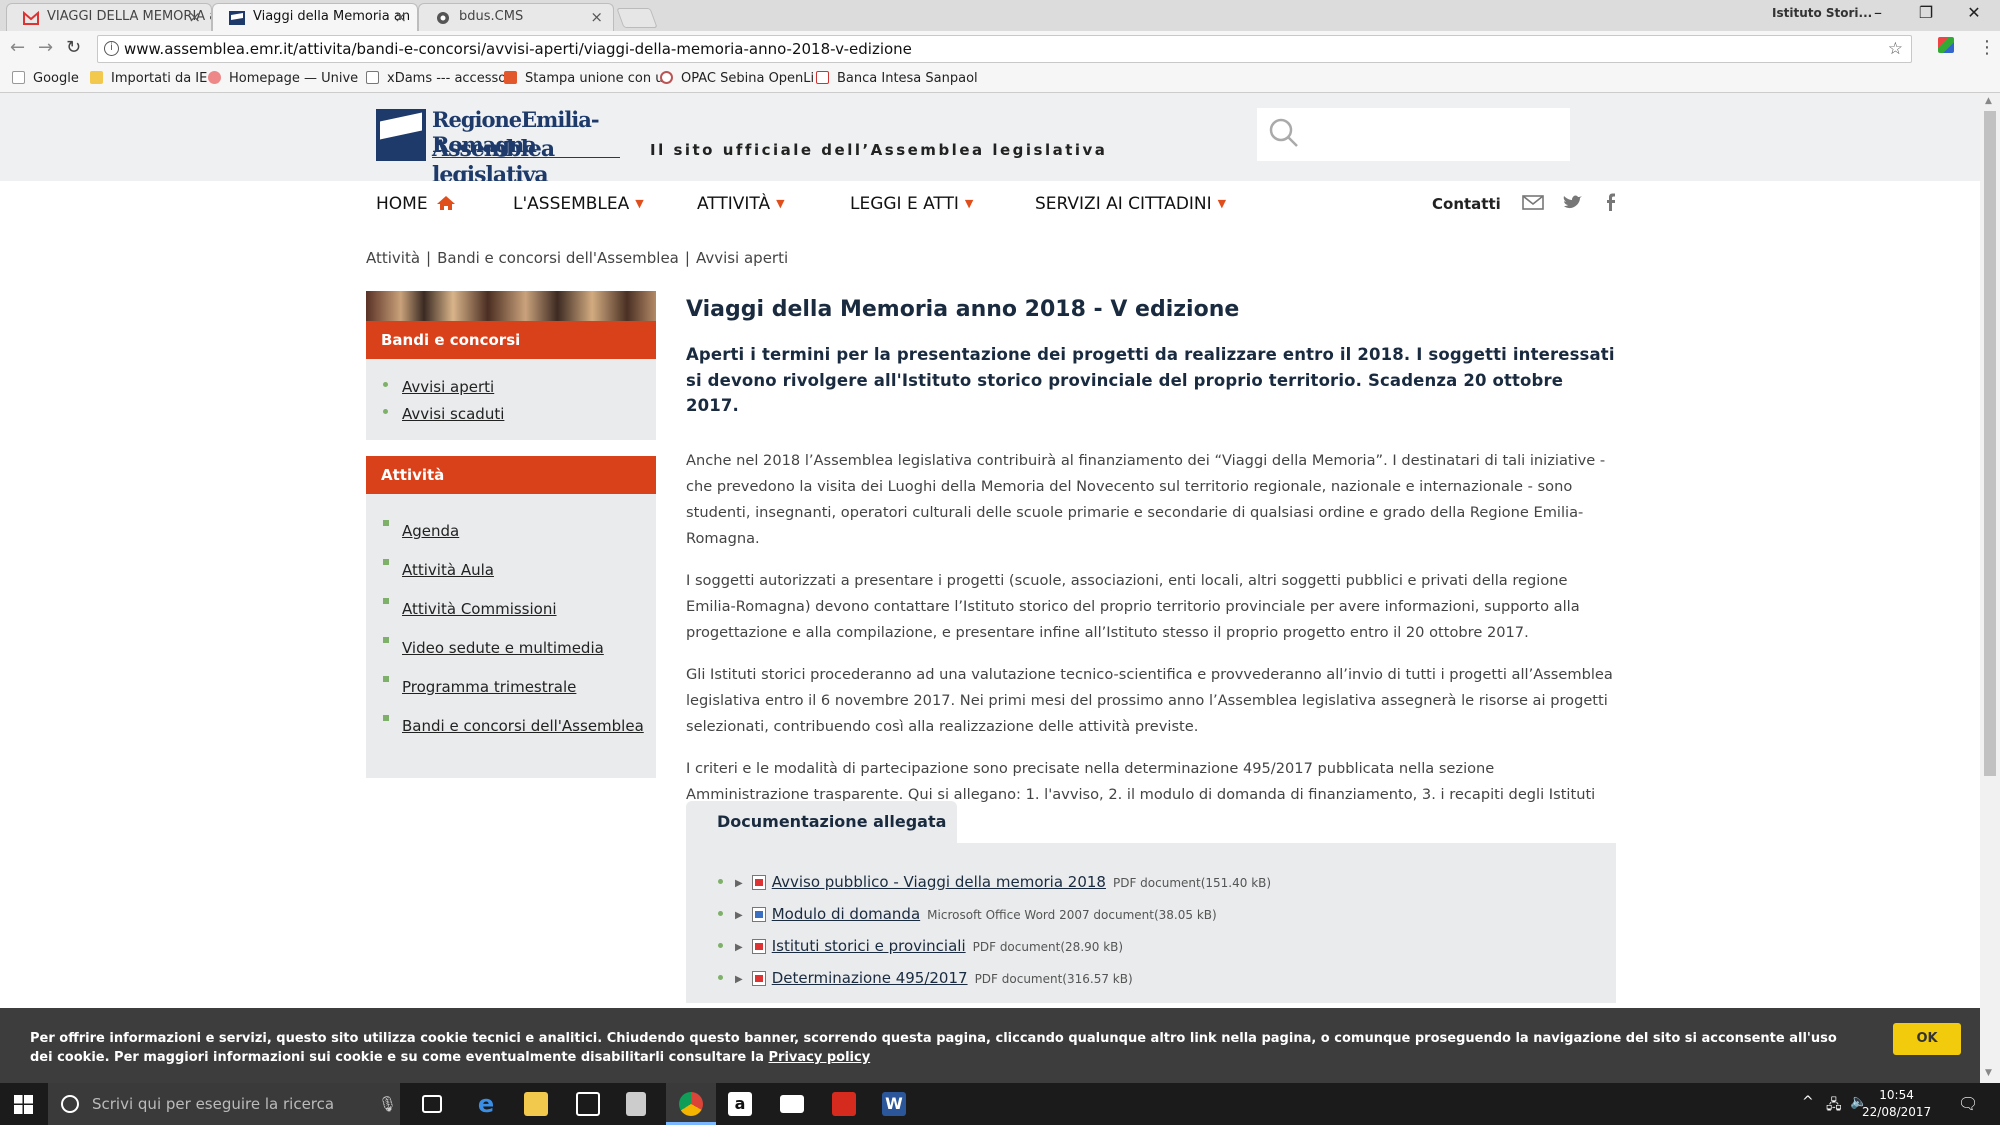 Image resolution: width=2000 pixels, height=1125 pixels. What do you see at coordinates (740, 1104) in the screenshot?
I see `amazon-icon: a` at bounding box center [740, 1104].